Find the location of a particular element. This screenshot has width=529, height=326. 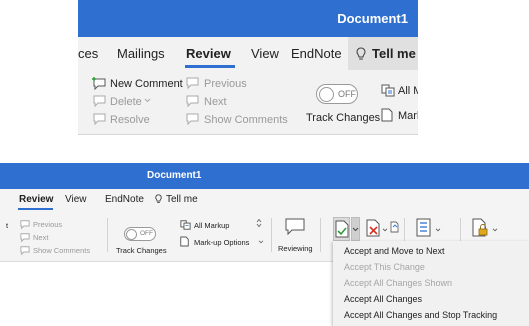

resolve-button: Resolve is located at coordinates (130, 120).